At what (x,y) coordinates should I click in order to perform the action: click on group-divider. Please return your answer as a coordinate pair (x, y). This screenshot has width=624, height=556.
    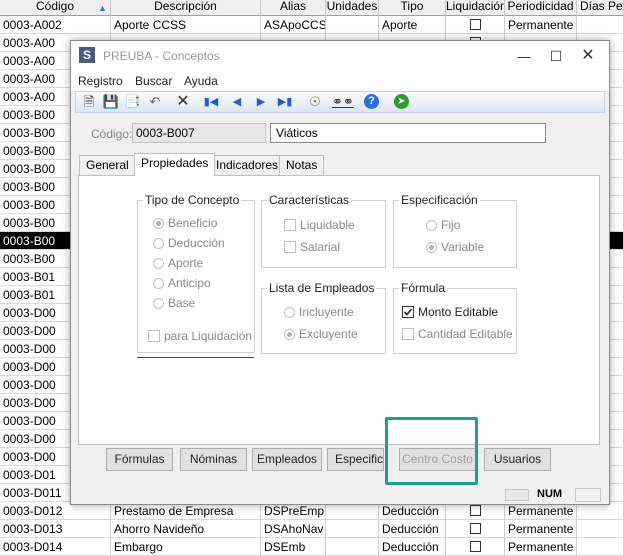
    Looking at the image, I should click on (195, 357).